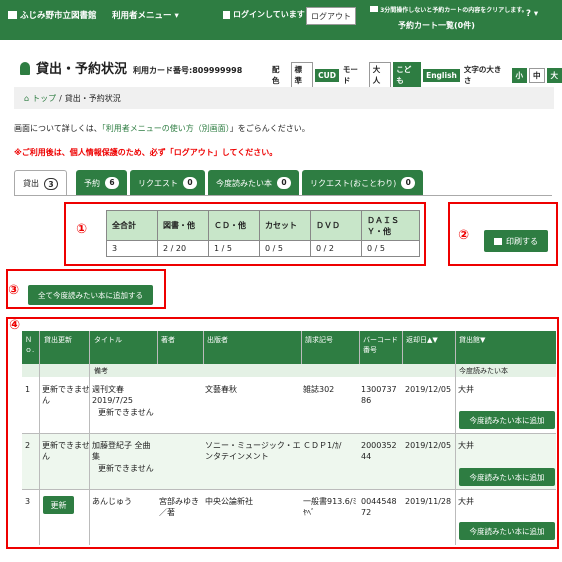 The width and height of the screenshot is (562, 562). I want to click on help-info: 画面について詳しくは、「利用者メニューの使い方（別画面）」をごらんください。, so click(162, 128).